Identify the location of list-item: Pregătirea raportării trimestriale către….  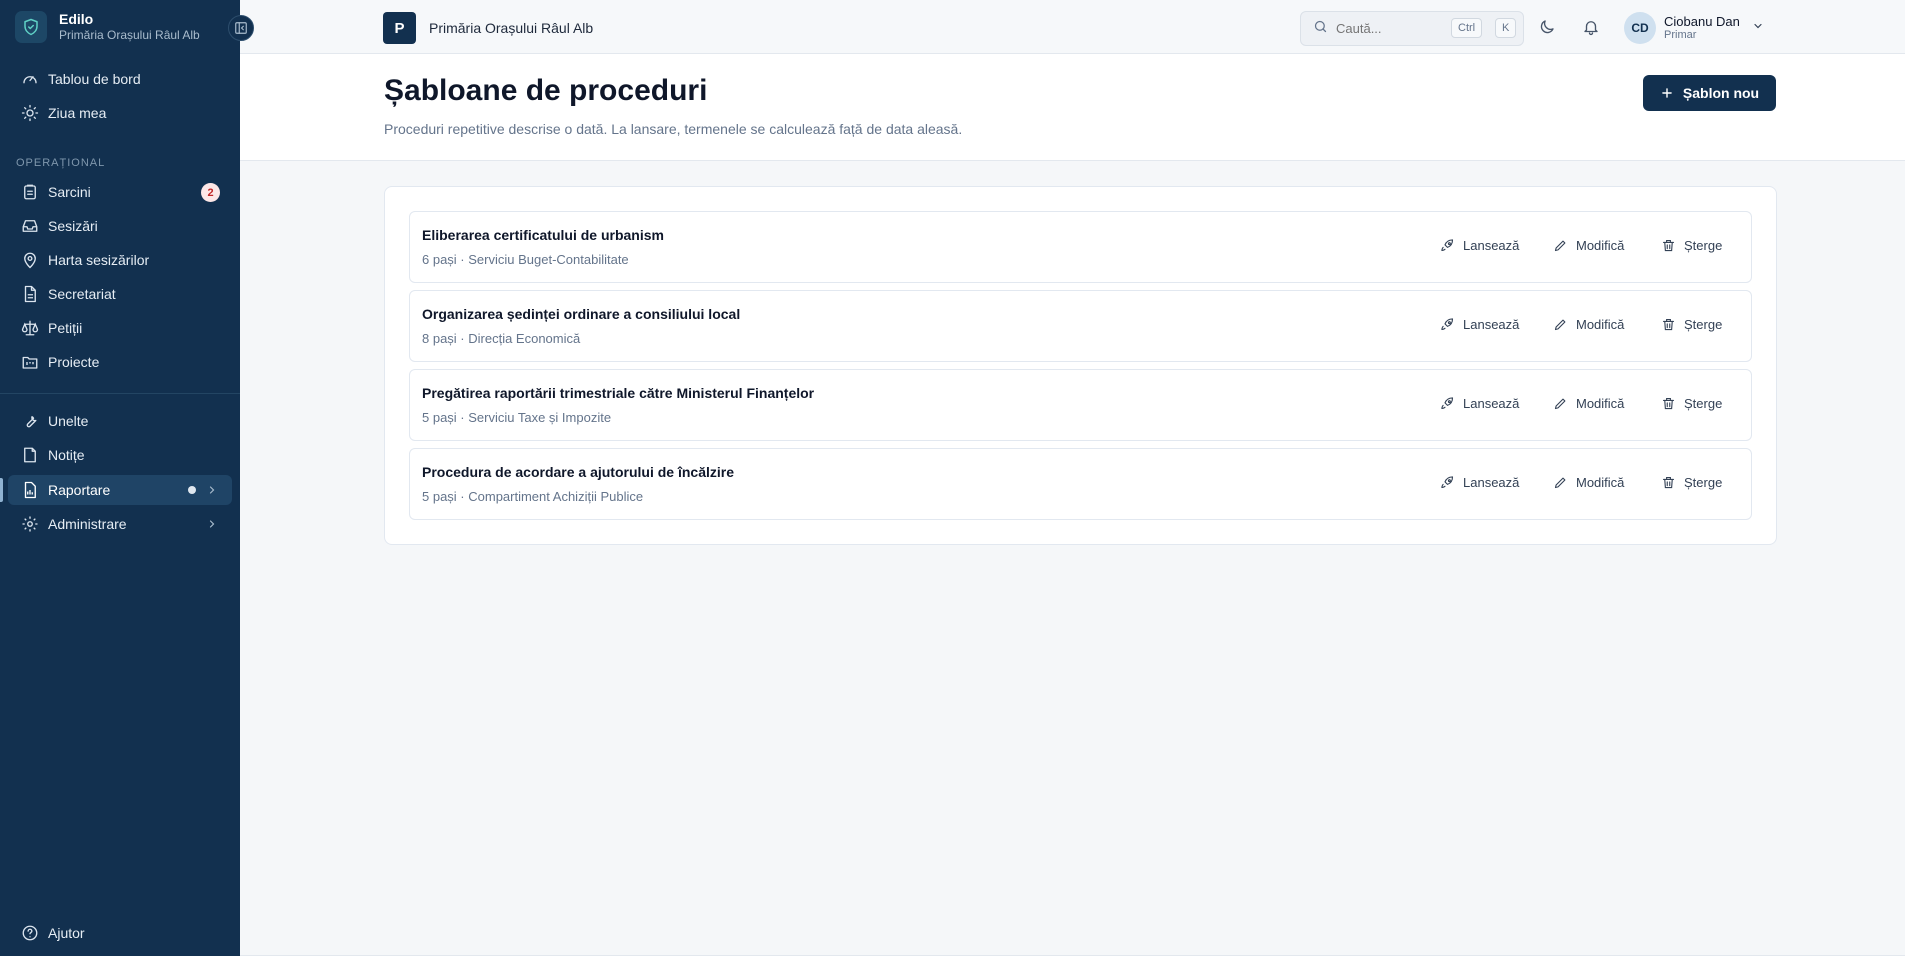
(1080, 405).